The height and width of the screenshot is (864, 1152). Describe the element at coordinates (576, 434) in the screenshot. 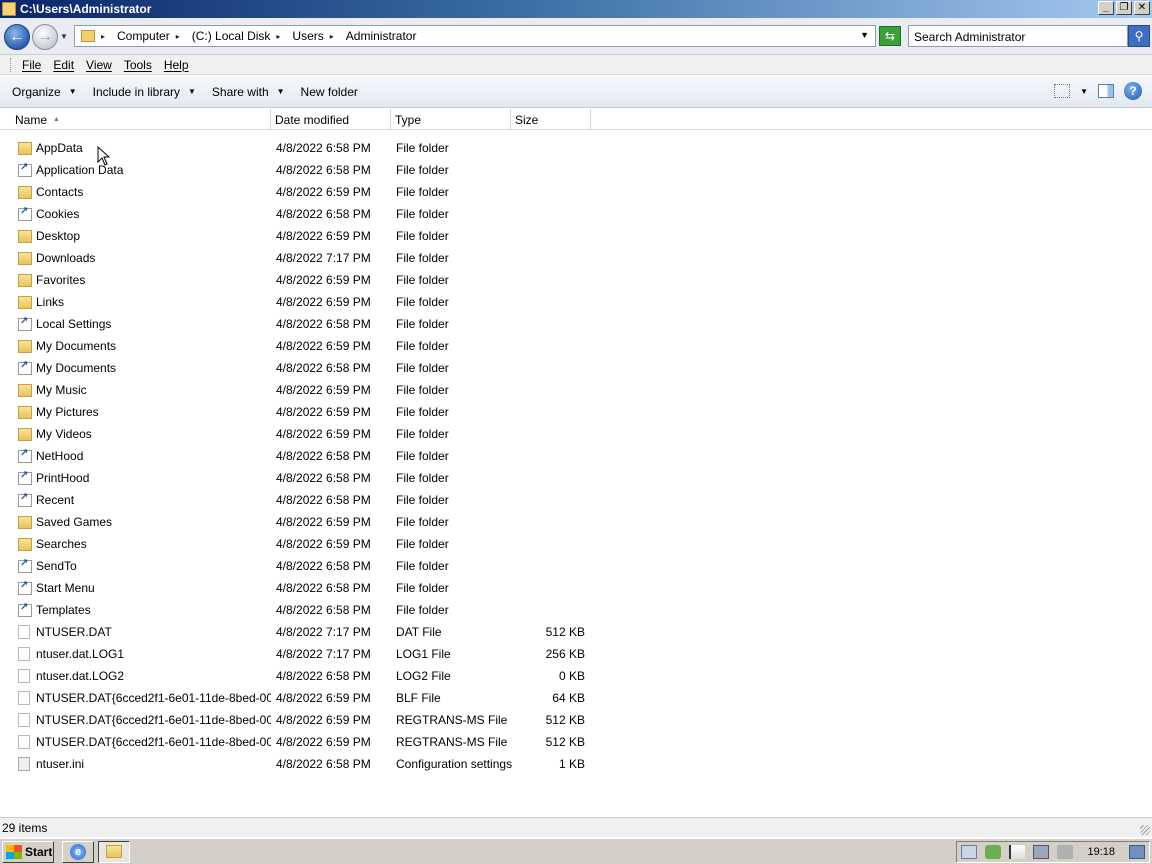

I see `file-row: My Videos 4/8/2022 6:59 PM File folder` at that location.